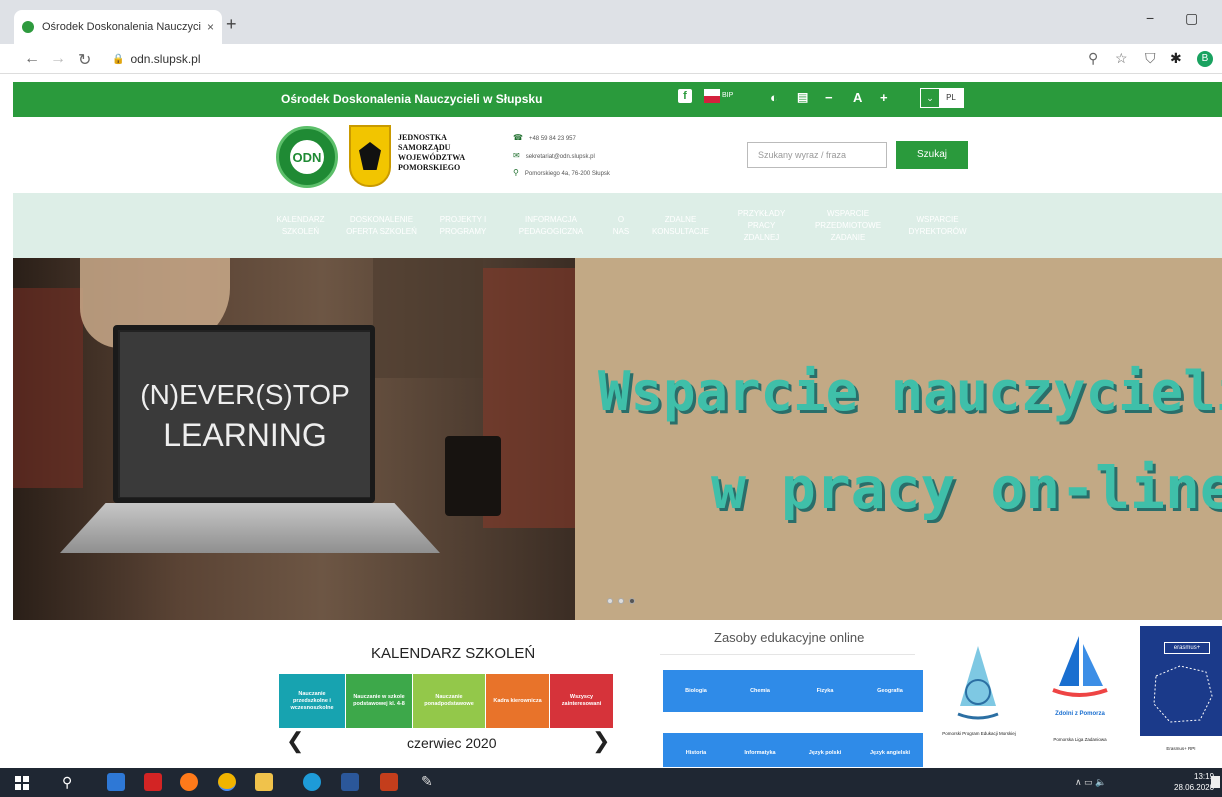 The image size is (1222, 797). What do you see at coordinates (817, 155) in the screenshot?
I see `search-input: Szukany wyraz / fraza` at bounding box center [817, 155].